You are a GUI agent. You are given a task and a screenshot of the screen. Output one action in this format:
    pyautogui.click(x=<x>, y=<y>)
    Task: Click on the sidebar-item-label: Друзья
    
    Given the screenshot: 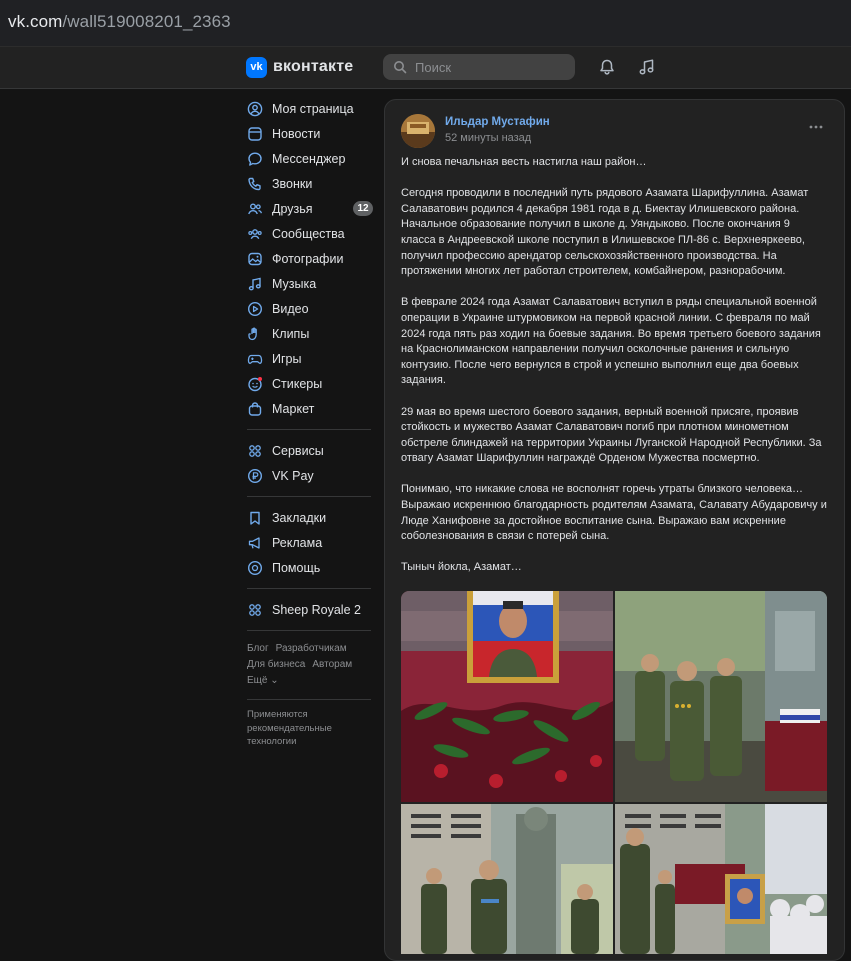 What is the action you would take?
    pyautogui.click(x=292, y=208)
    